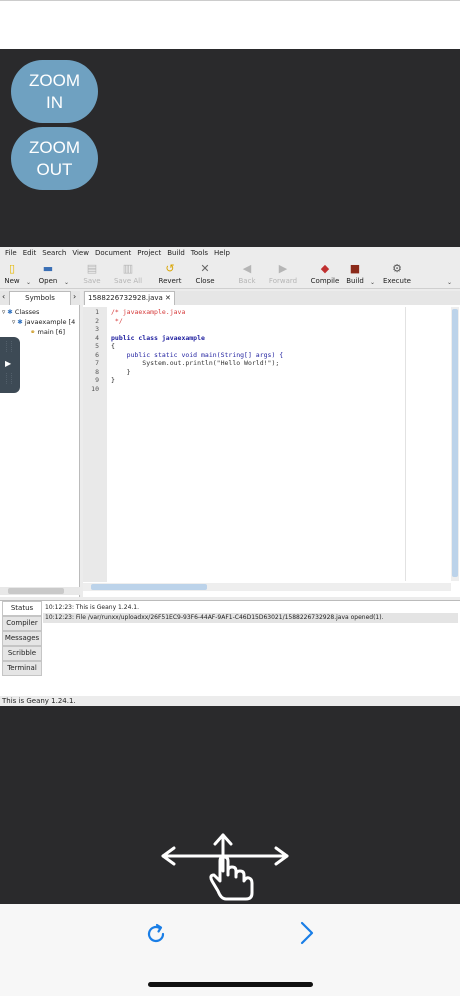 The image size is (460, 996). I want to click on menu-help: Help, so click(222, 253).